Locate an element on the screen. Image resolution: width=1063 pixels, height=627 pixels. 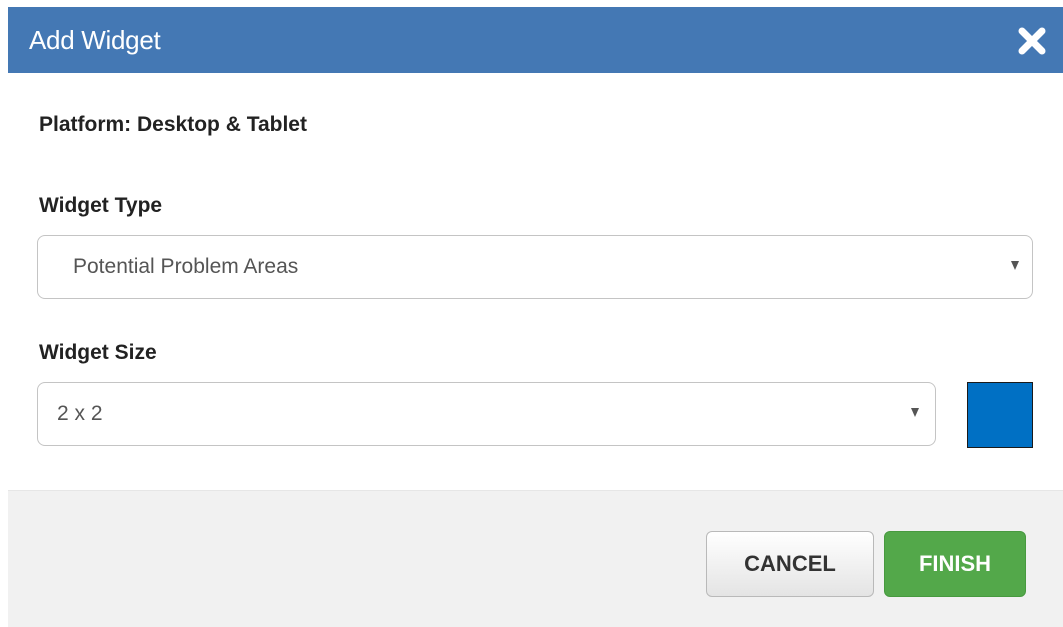
widget-size-select: 2 x 2 is located at coordinates (486, 414).